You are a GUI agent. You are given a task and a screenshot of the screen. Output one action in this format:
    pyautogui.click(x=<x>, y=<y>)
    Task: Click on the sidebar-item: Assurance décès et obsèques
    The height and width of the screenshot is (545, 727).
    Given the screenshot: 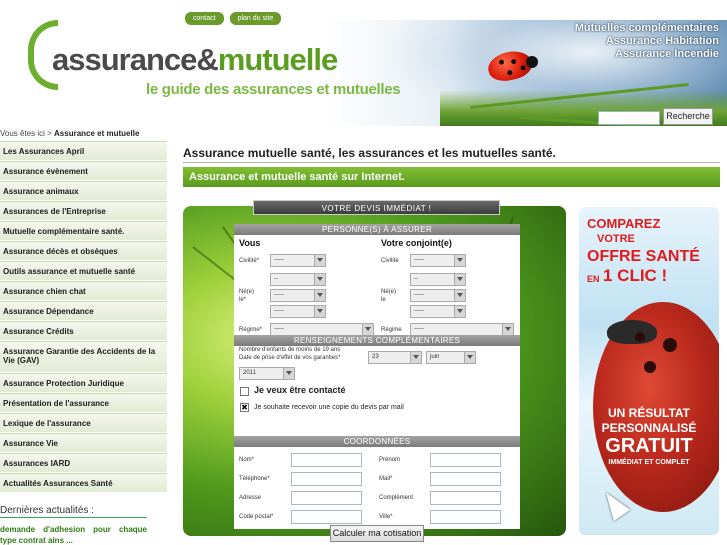 What is the action you would take?
    pyautogui.click(x=83, y=251)
    